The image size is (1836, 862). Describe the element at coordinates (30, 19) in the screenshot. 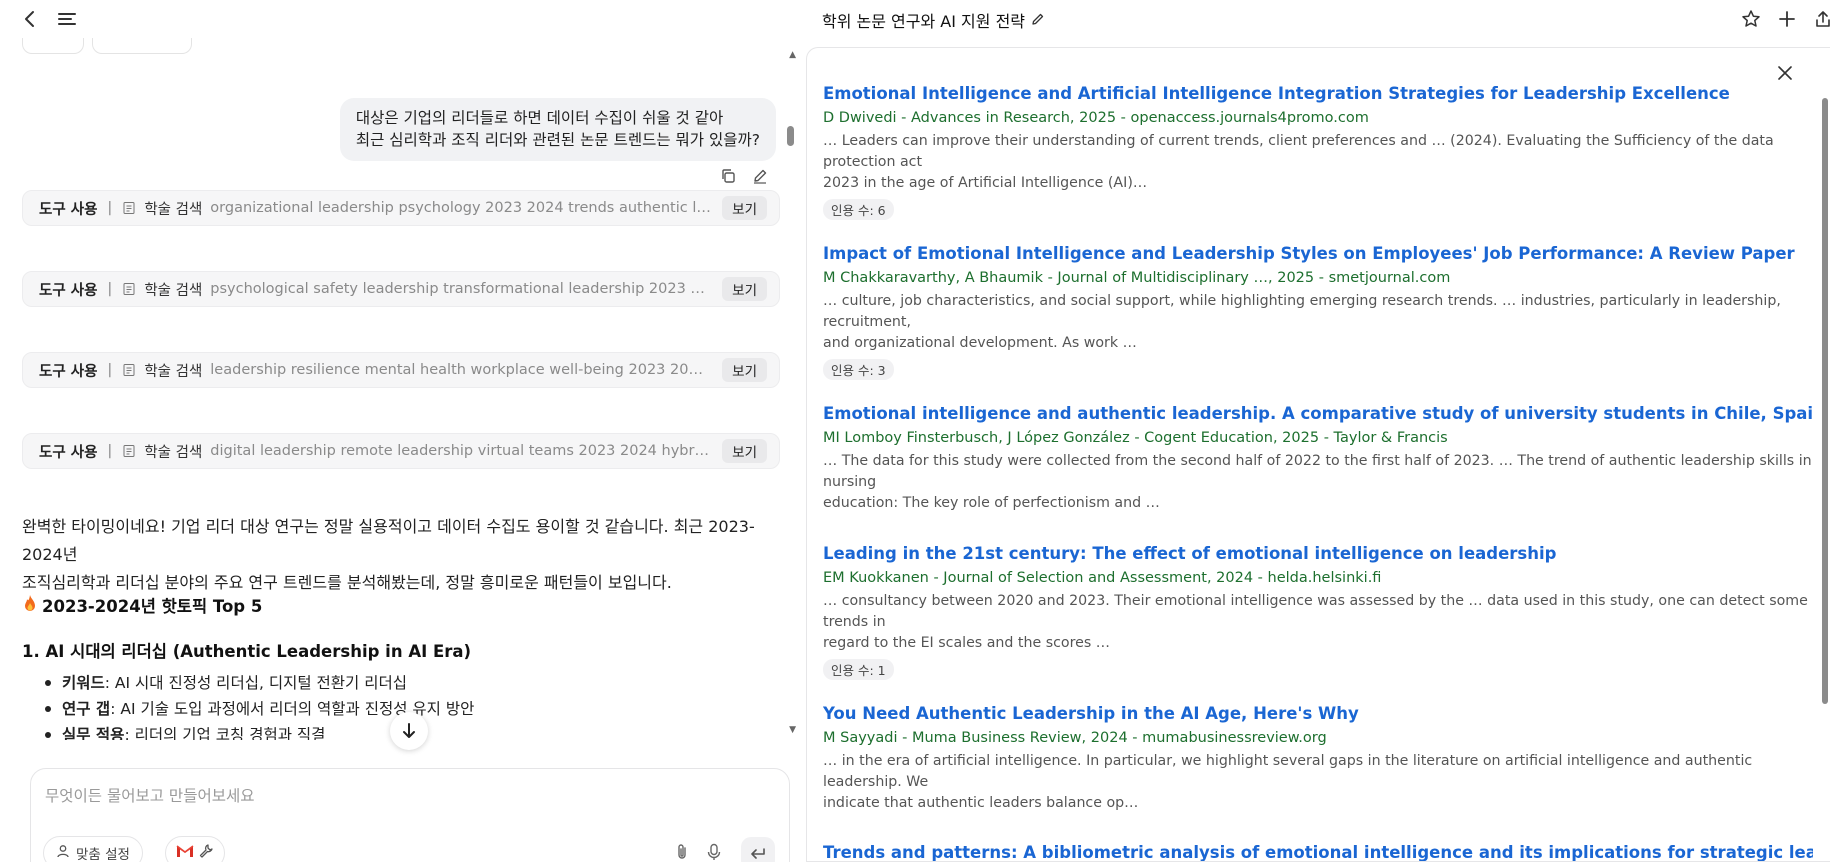

I see `back-icon` at that location.